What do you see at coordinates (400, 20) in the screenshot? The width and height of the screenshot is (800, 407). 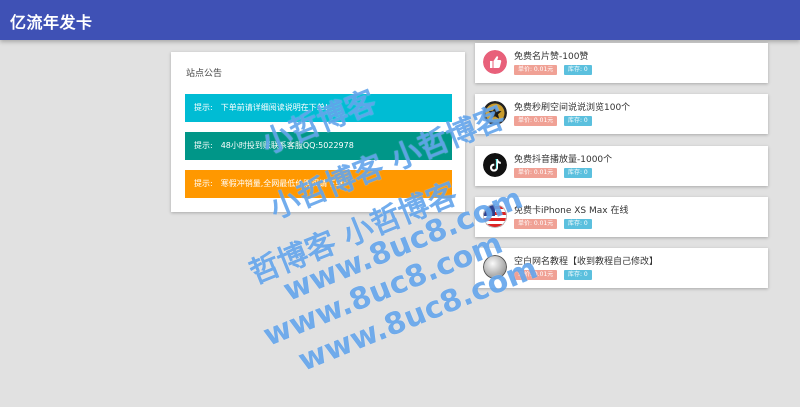 I see `top-navbar: 亿流年发卡` at bounding box center [400, 20].